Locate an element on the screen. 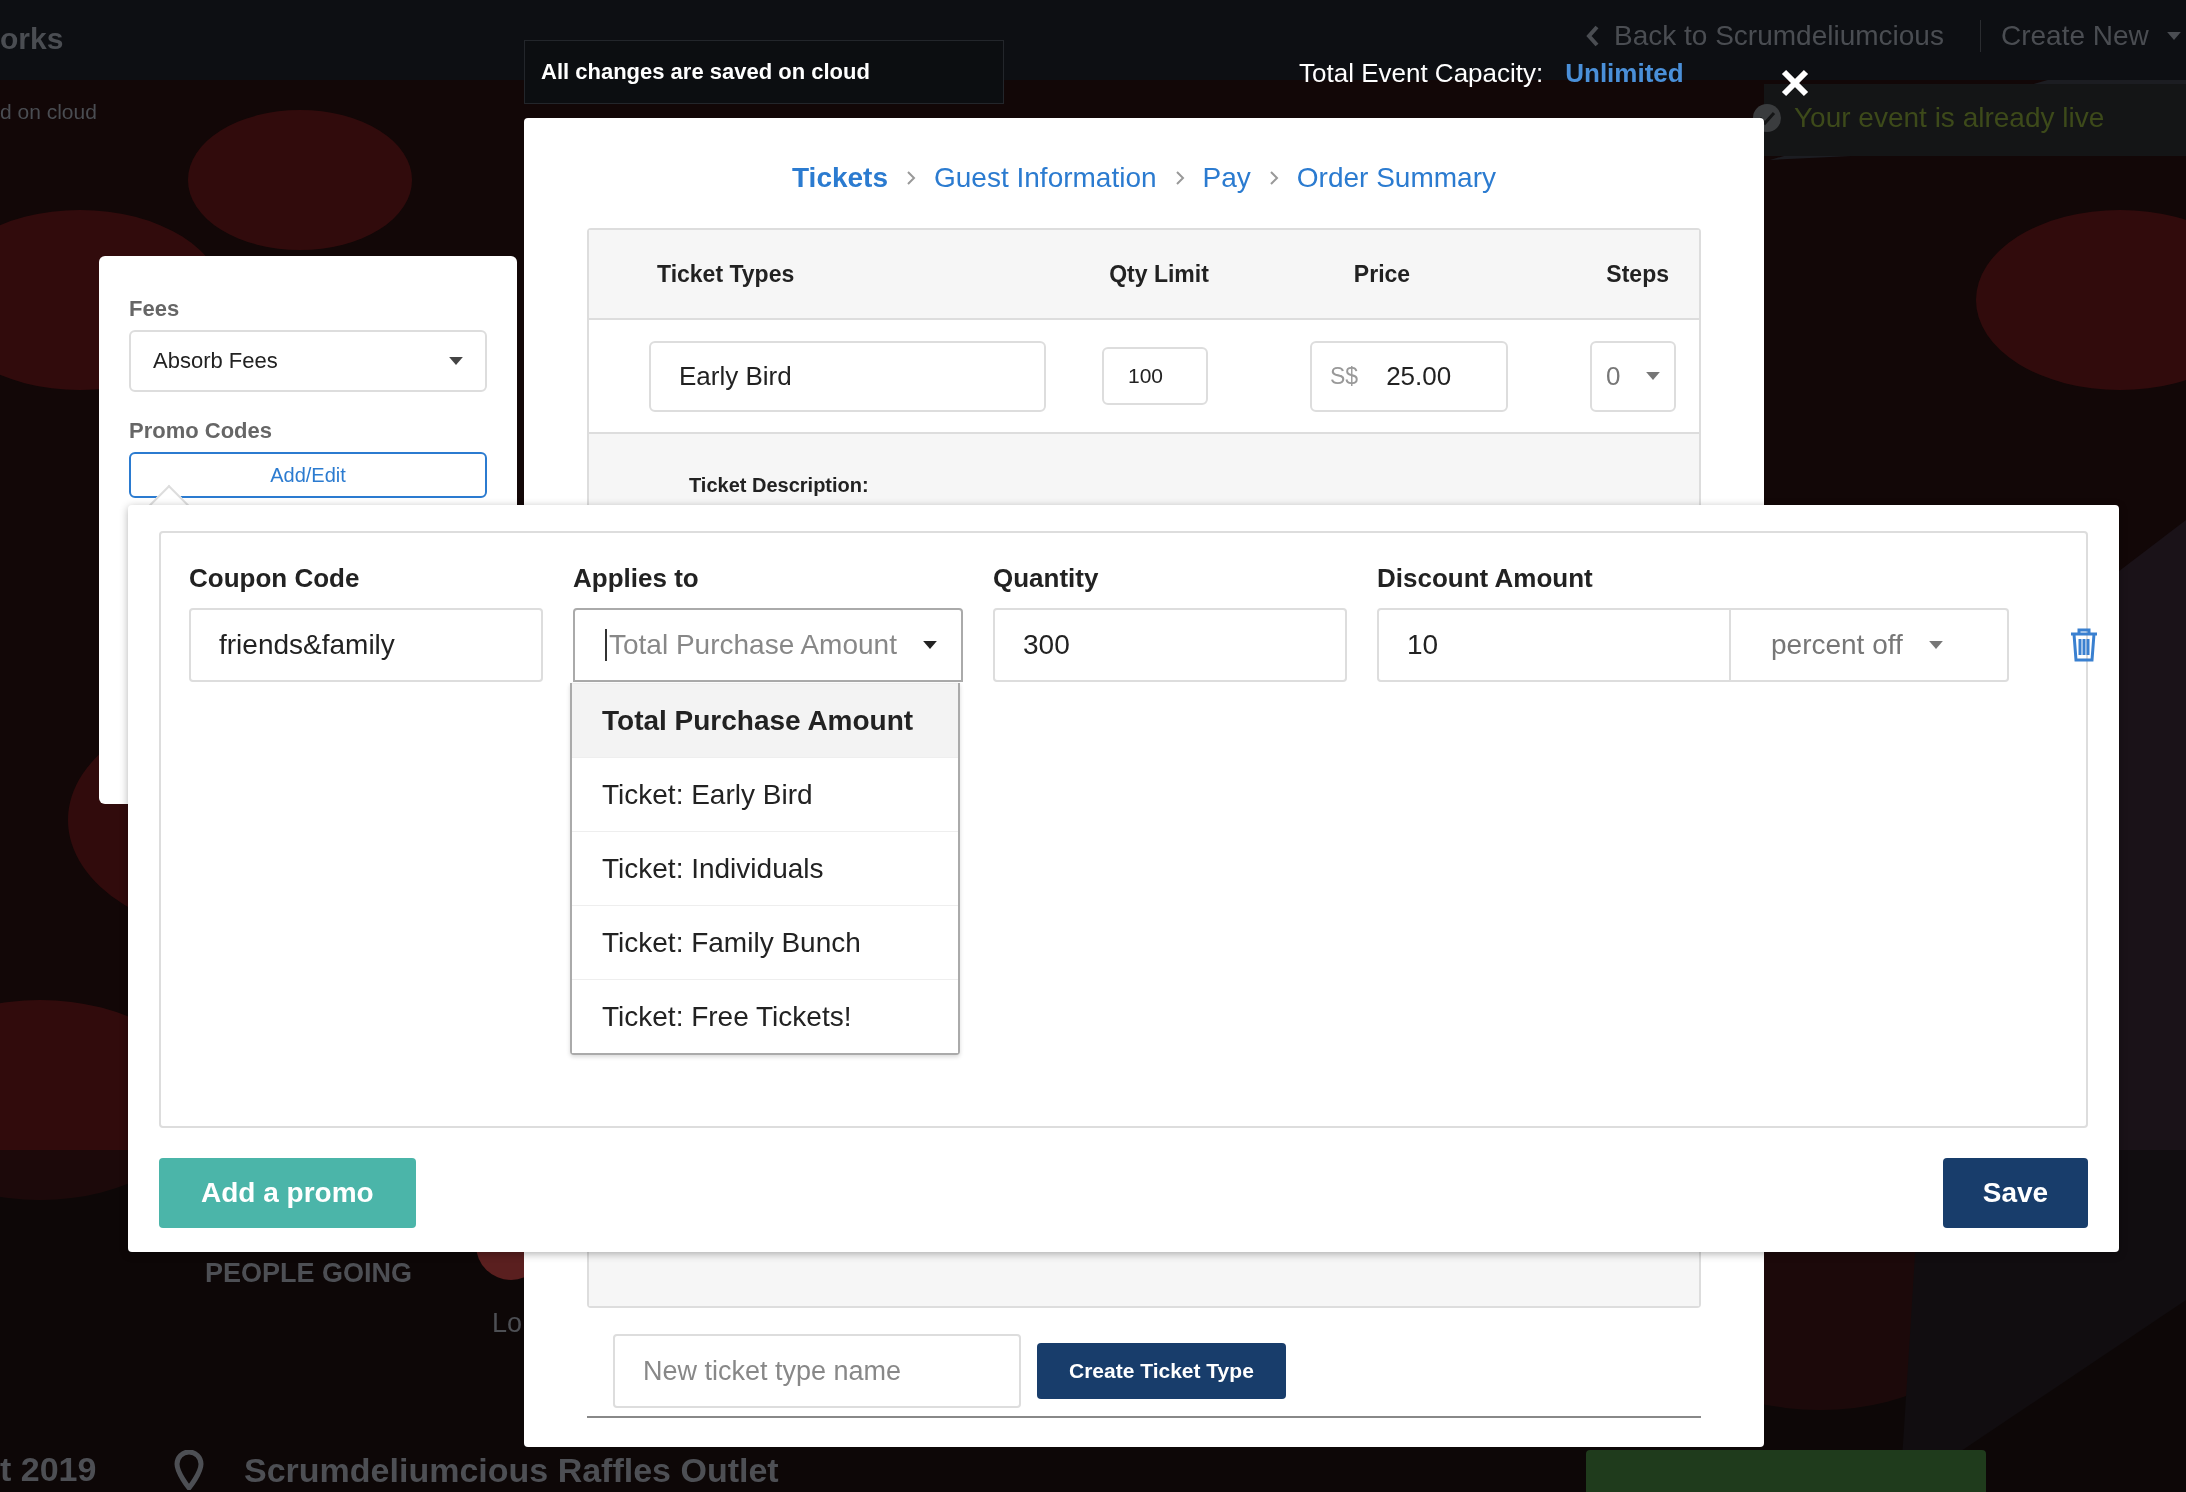 This screenshot has height=1492, width=2186. dropdown-option: Total Purchase Amount is located at coordinates (765, 720).